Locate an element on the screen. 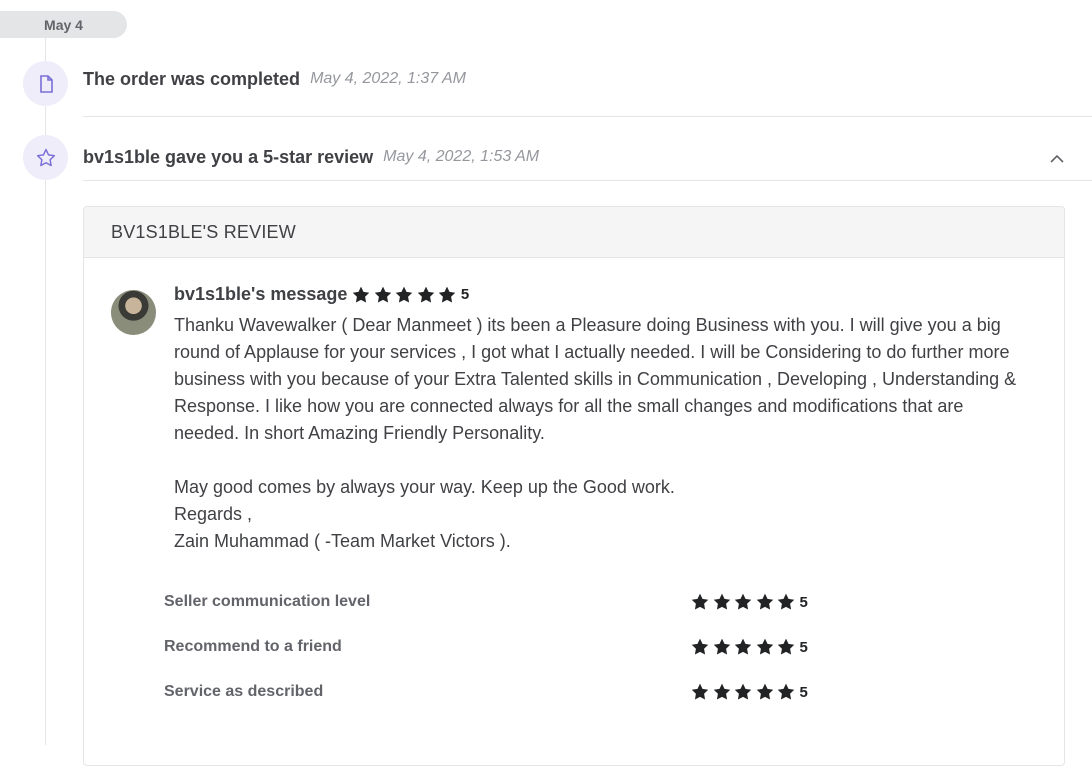 This screenshot has width=1092, height=766. date-pill: May 4 is located at coordinates (63, 24).